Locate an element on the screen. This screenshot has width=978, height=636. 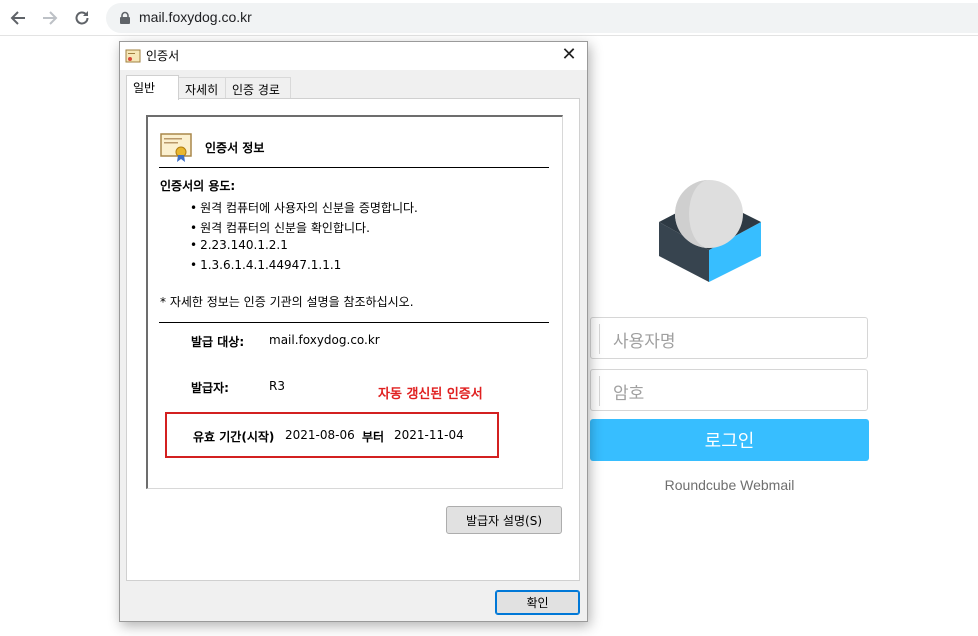
address-bar: mail.foxydog.co.kr is located at coordinates (542, 18).